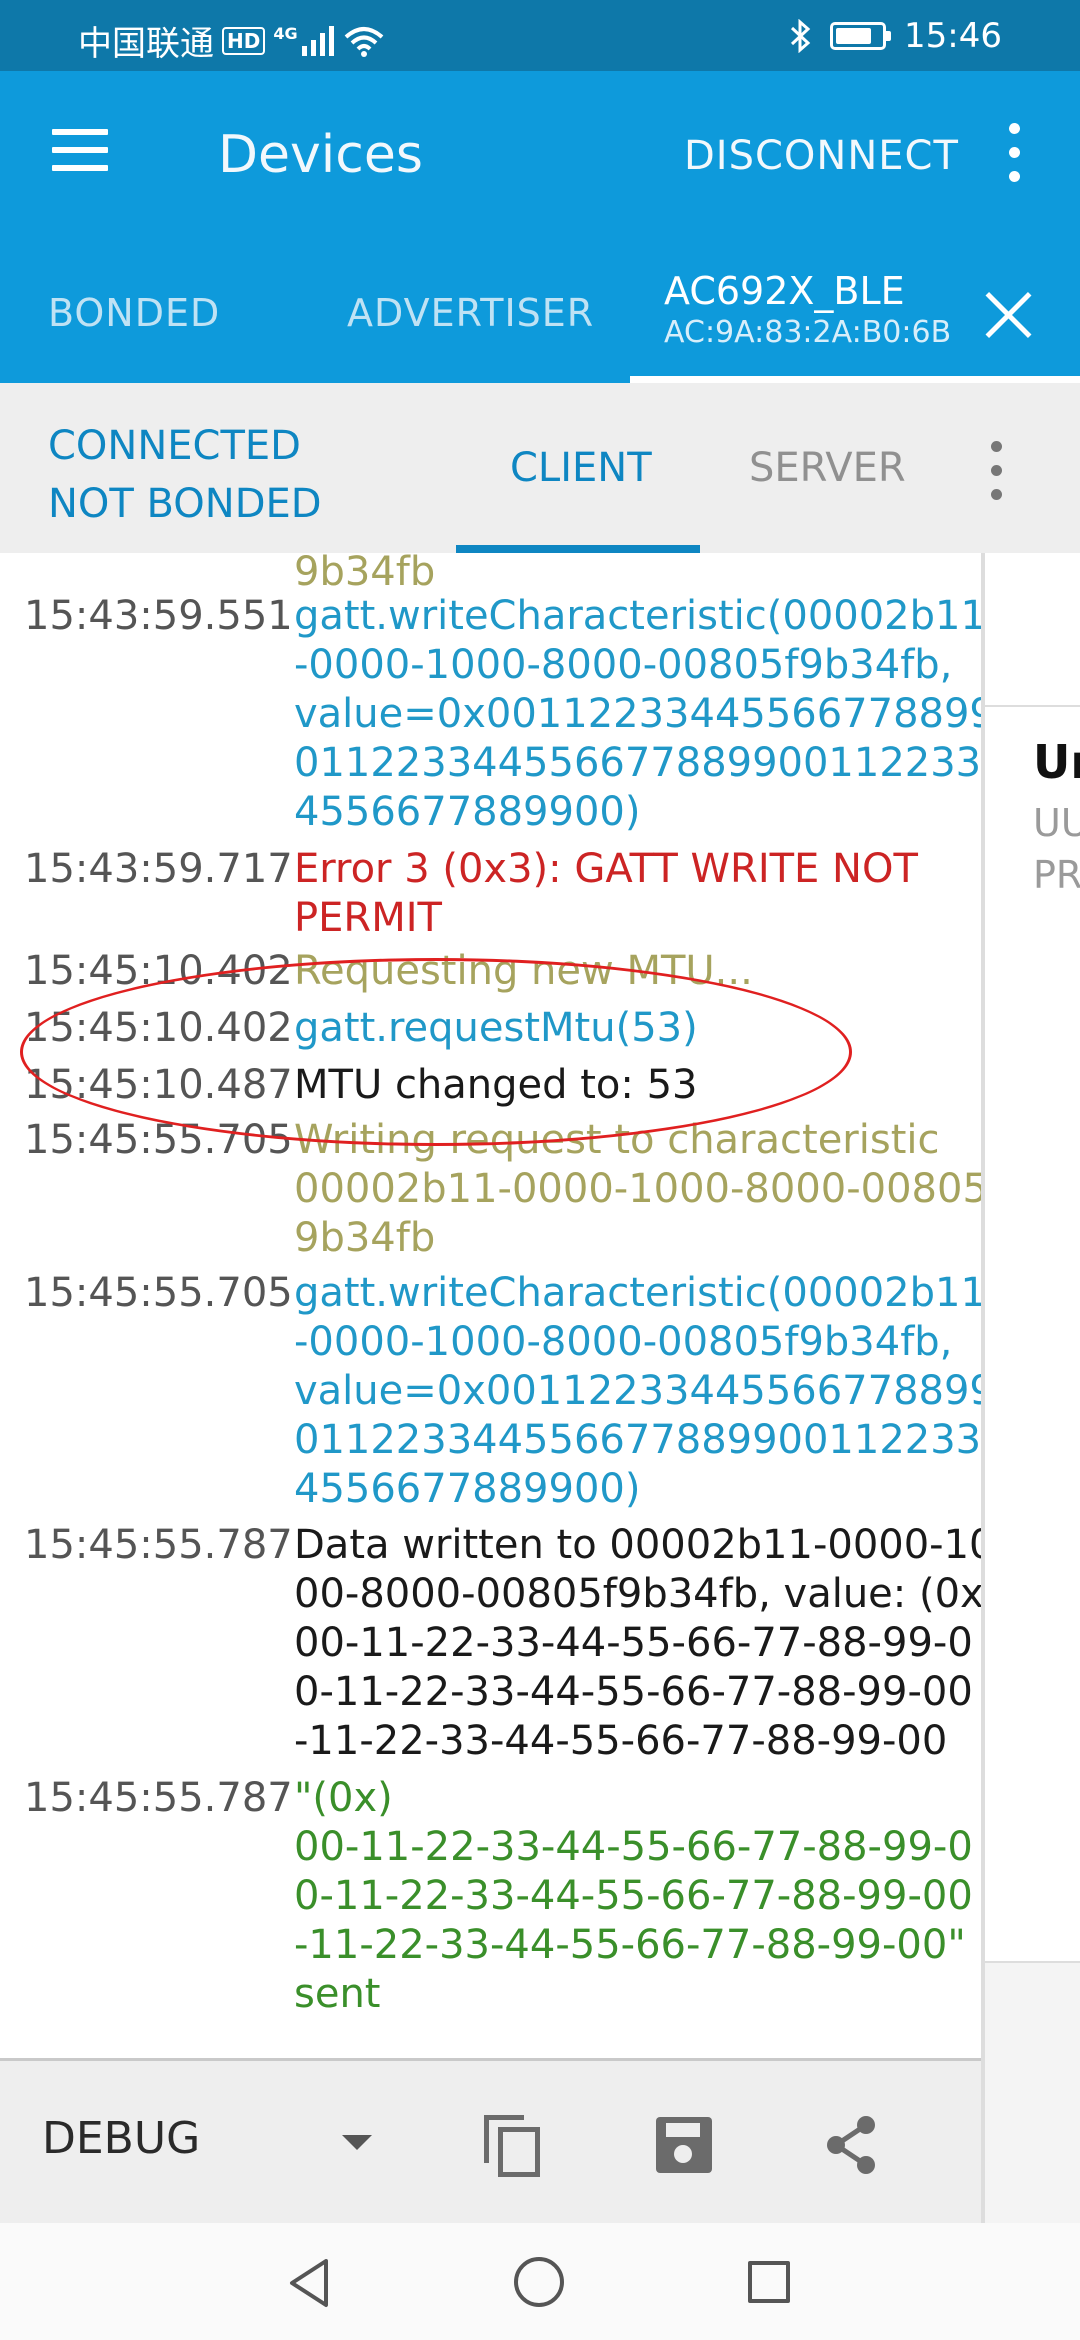 Image resolution: width=1080 pixels, height=2340 pixels. What do you see at coordinates (496, 1028) in the screenshot?
I see `log-message: gatt.requestMtu(53)` at bounding box center [496, 1028].